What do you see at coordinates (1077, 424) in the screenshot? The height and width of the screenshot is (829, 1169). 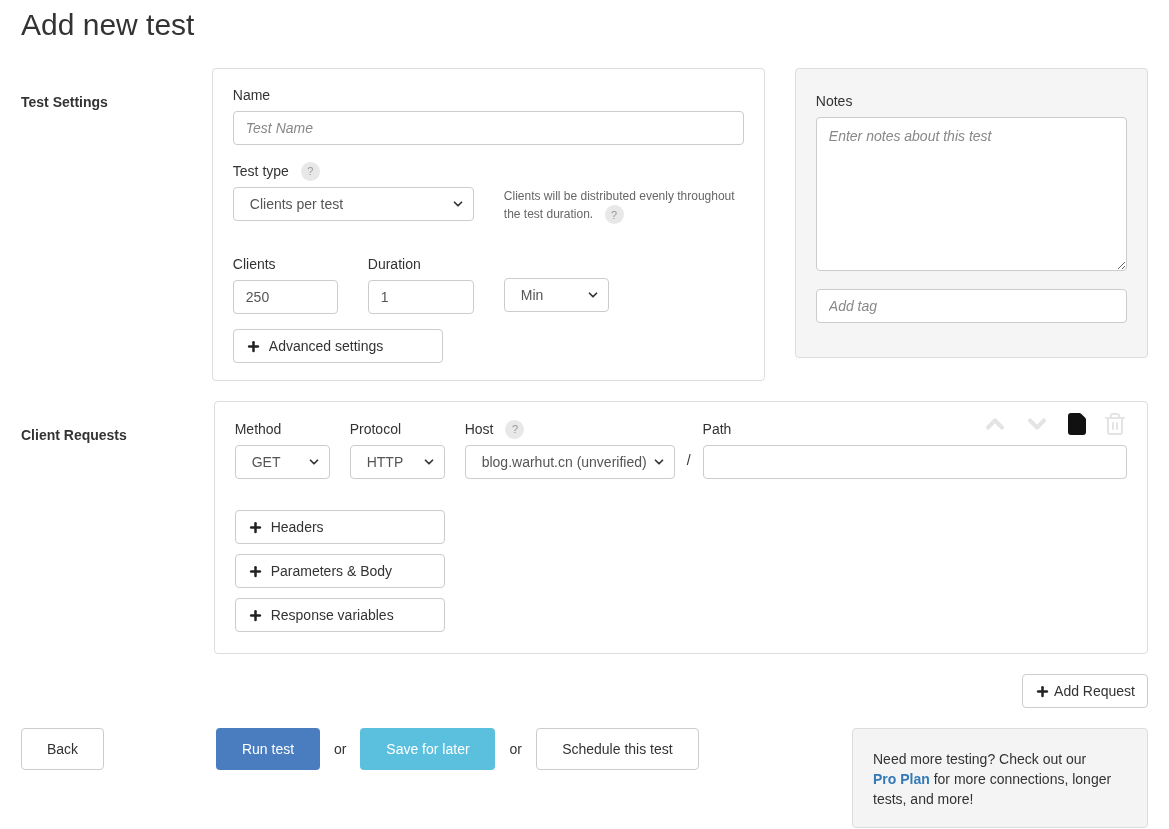 I see `document-icon` at bounding box center [1077, 424].